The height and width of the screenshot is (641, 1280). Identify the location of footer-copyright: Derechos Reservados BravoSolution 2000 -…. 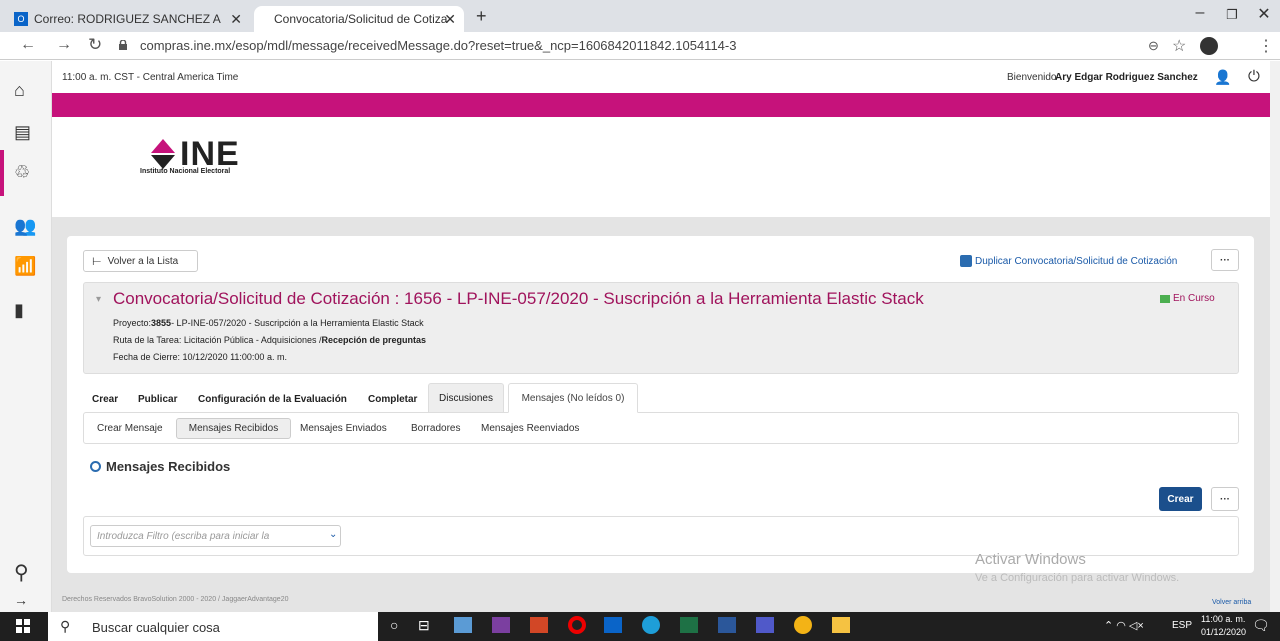
(175, 599).